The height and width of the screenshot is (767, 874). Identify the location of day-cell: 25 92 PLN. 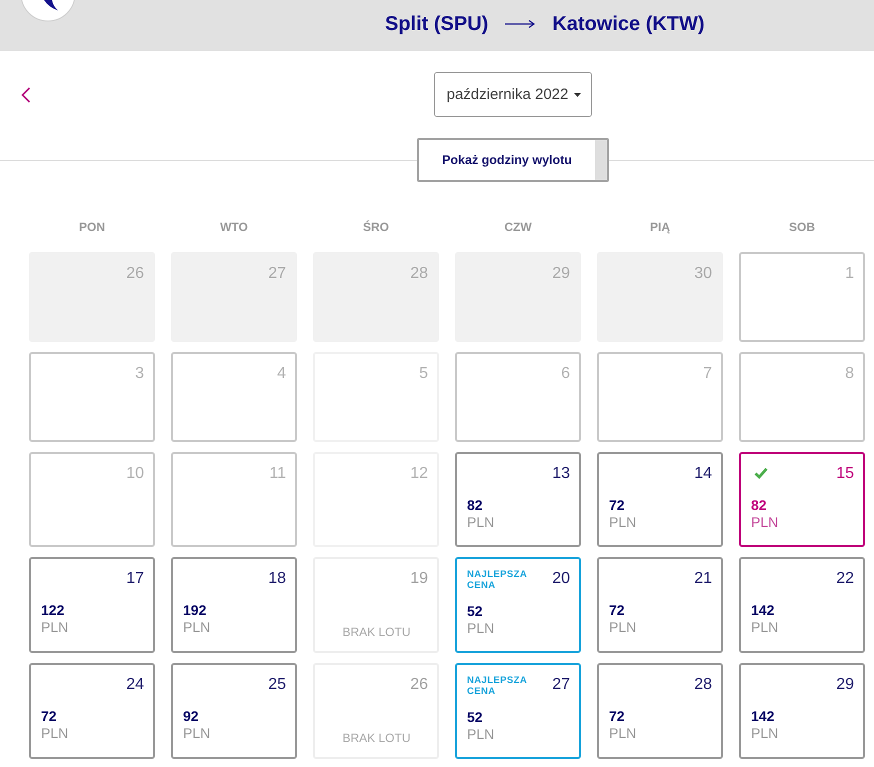
(234, 711).